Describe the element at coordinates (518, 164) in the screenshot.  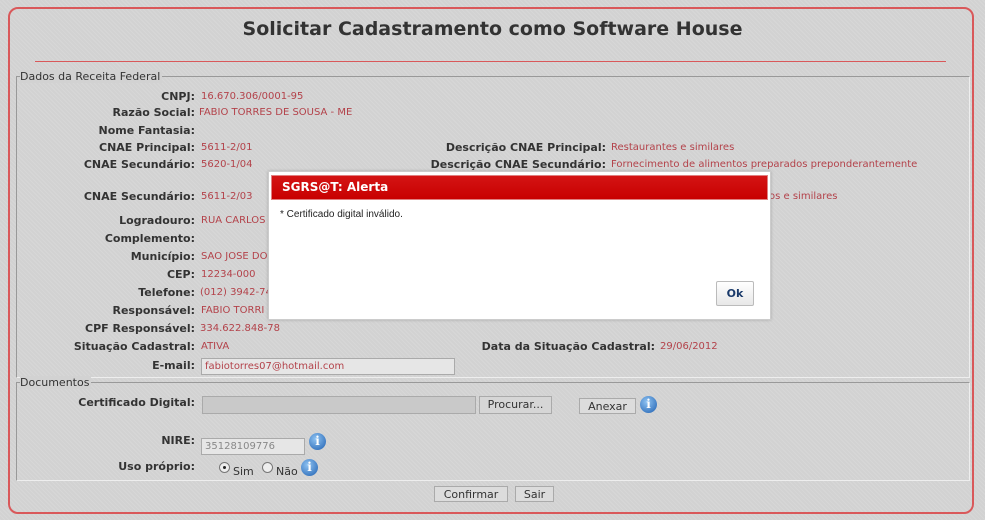
I see `desc-cnae-sec-label: Descrição CNAE Secundário:` at that location.